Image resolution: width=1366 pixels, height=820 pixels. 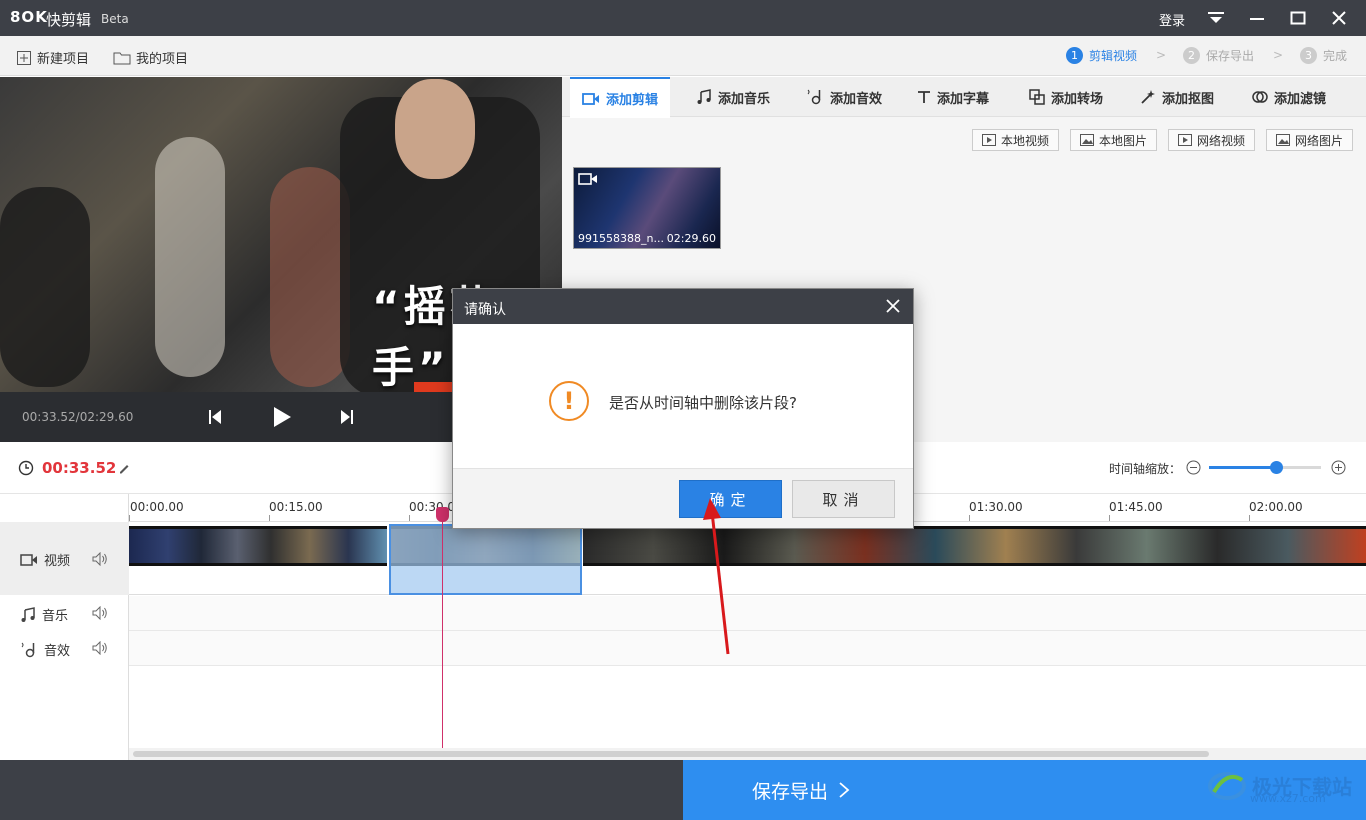 I want to click on timeline-scrollbar, so click(x=747, y=754).